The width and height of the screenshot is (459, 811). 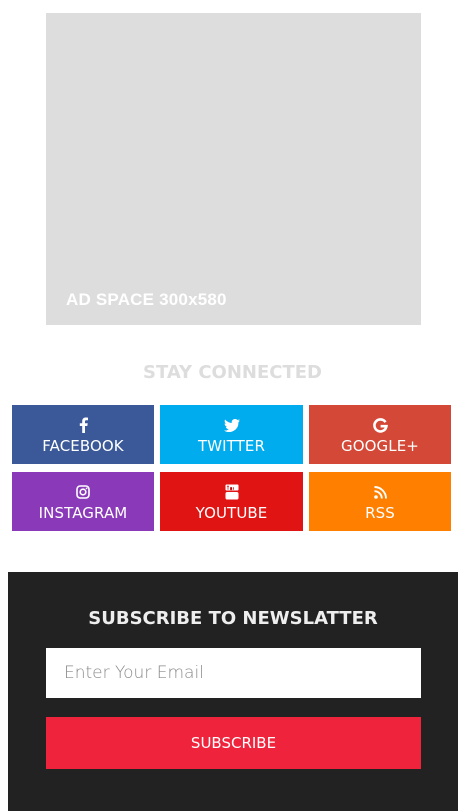 What do you see at coordinates (83, 513) in the screenshot?
I see `instagram-label: INSTAGRAM` at bounding box center [83, 513].